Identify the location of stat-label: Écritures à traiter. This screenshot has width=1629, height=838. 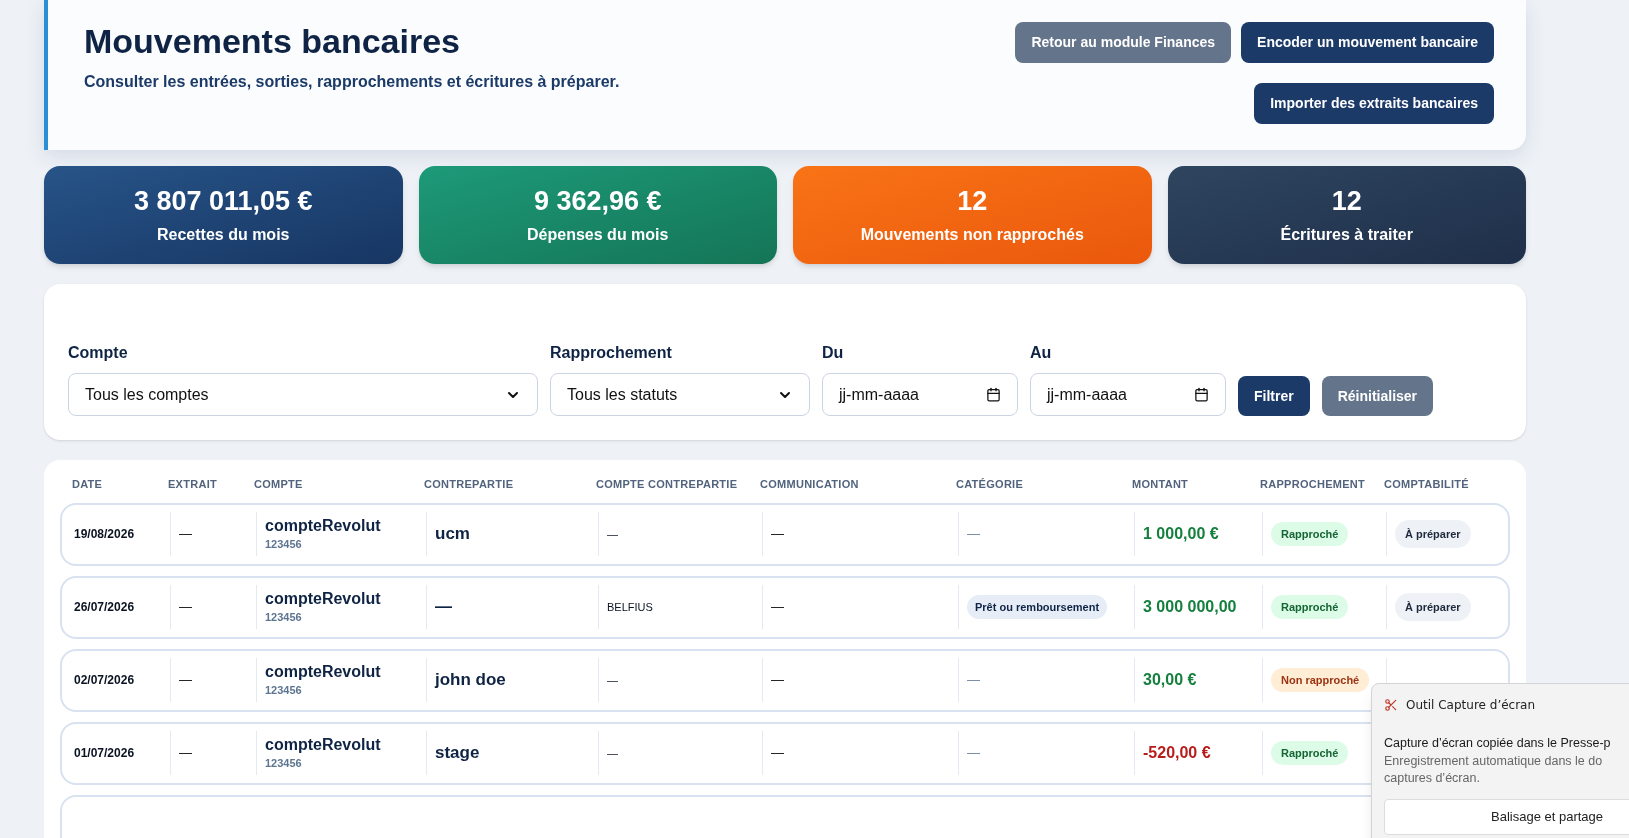
(1346, 234).